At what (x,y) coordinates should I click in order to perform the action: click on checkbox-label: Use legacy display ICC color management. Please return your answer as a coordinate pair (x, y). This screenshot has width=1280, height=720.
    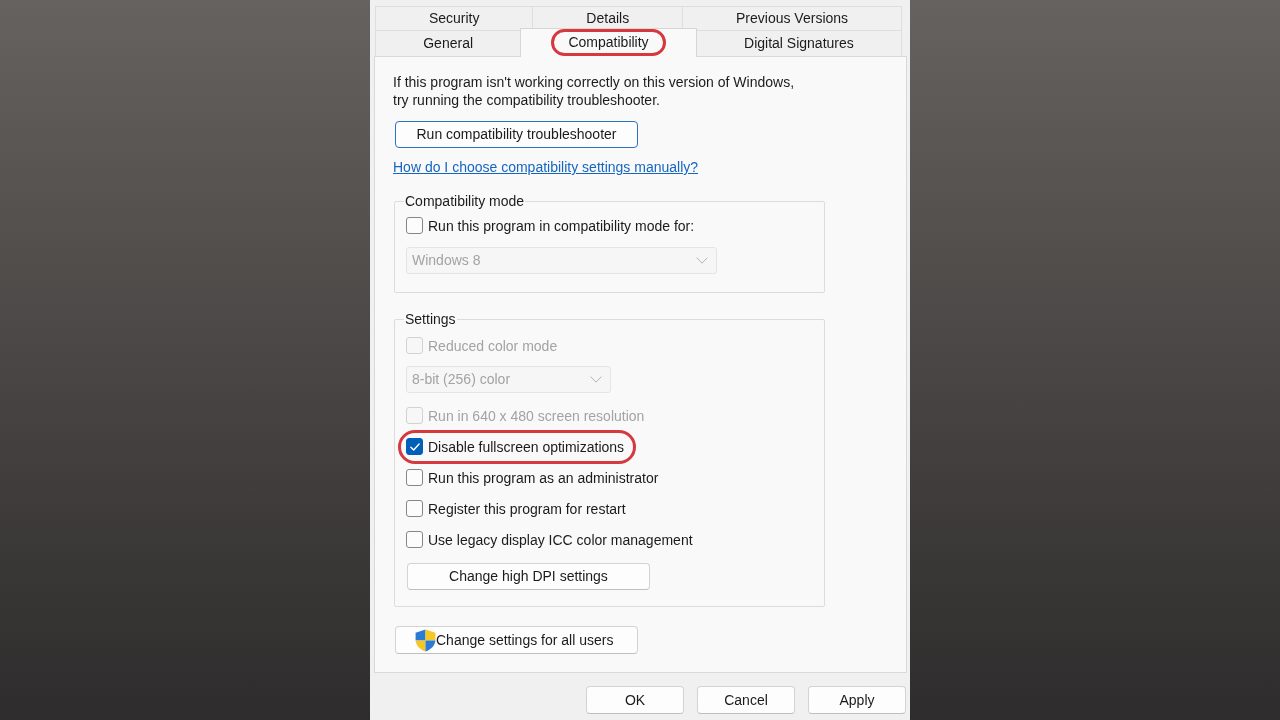
    Looking at the image, I should click on (560, 539).